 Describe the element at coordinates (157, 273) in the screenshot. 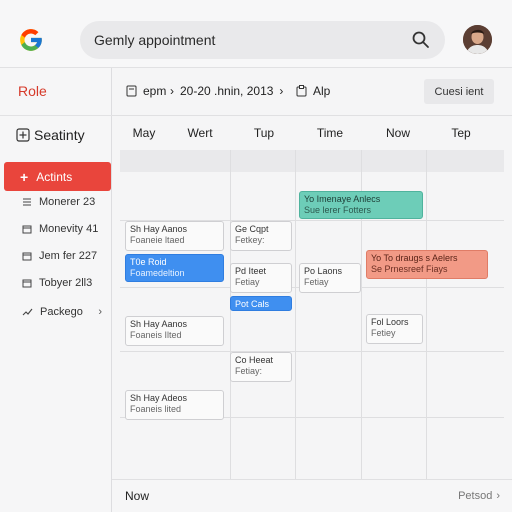

I see `event-subtitle: Foamedeltion` at that location.